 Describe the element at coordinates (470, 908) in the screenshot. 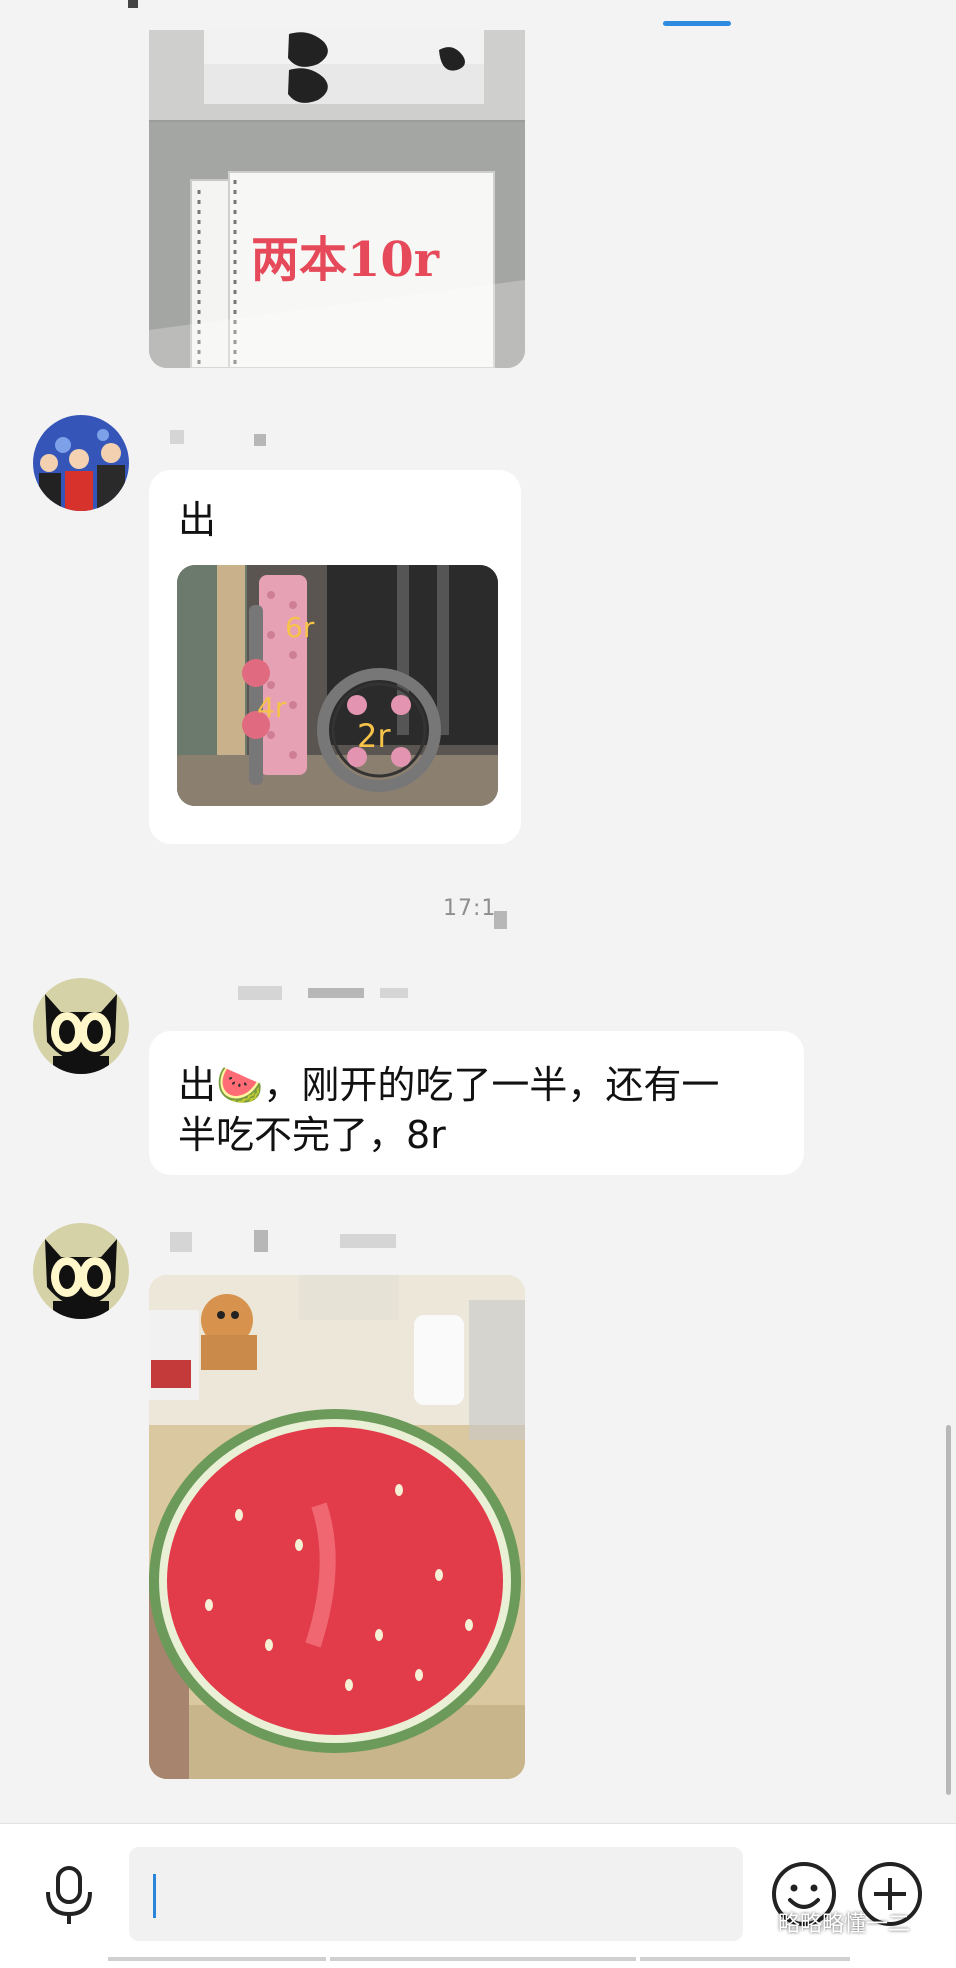

I see `timestamp: 17:1` at that location.